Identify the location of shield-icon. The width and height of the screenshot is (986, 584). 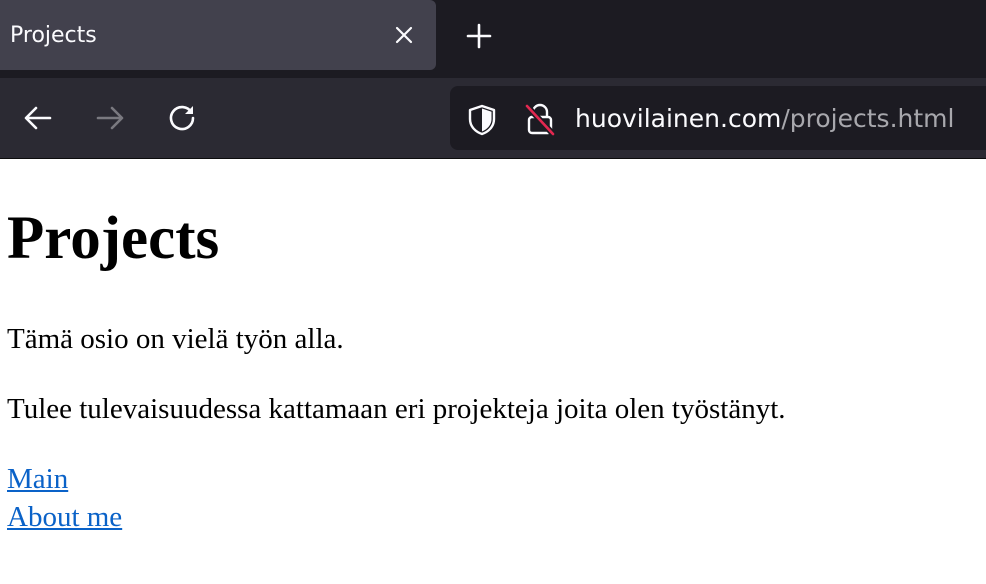
(482, 120).